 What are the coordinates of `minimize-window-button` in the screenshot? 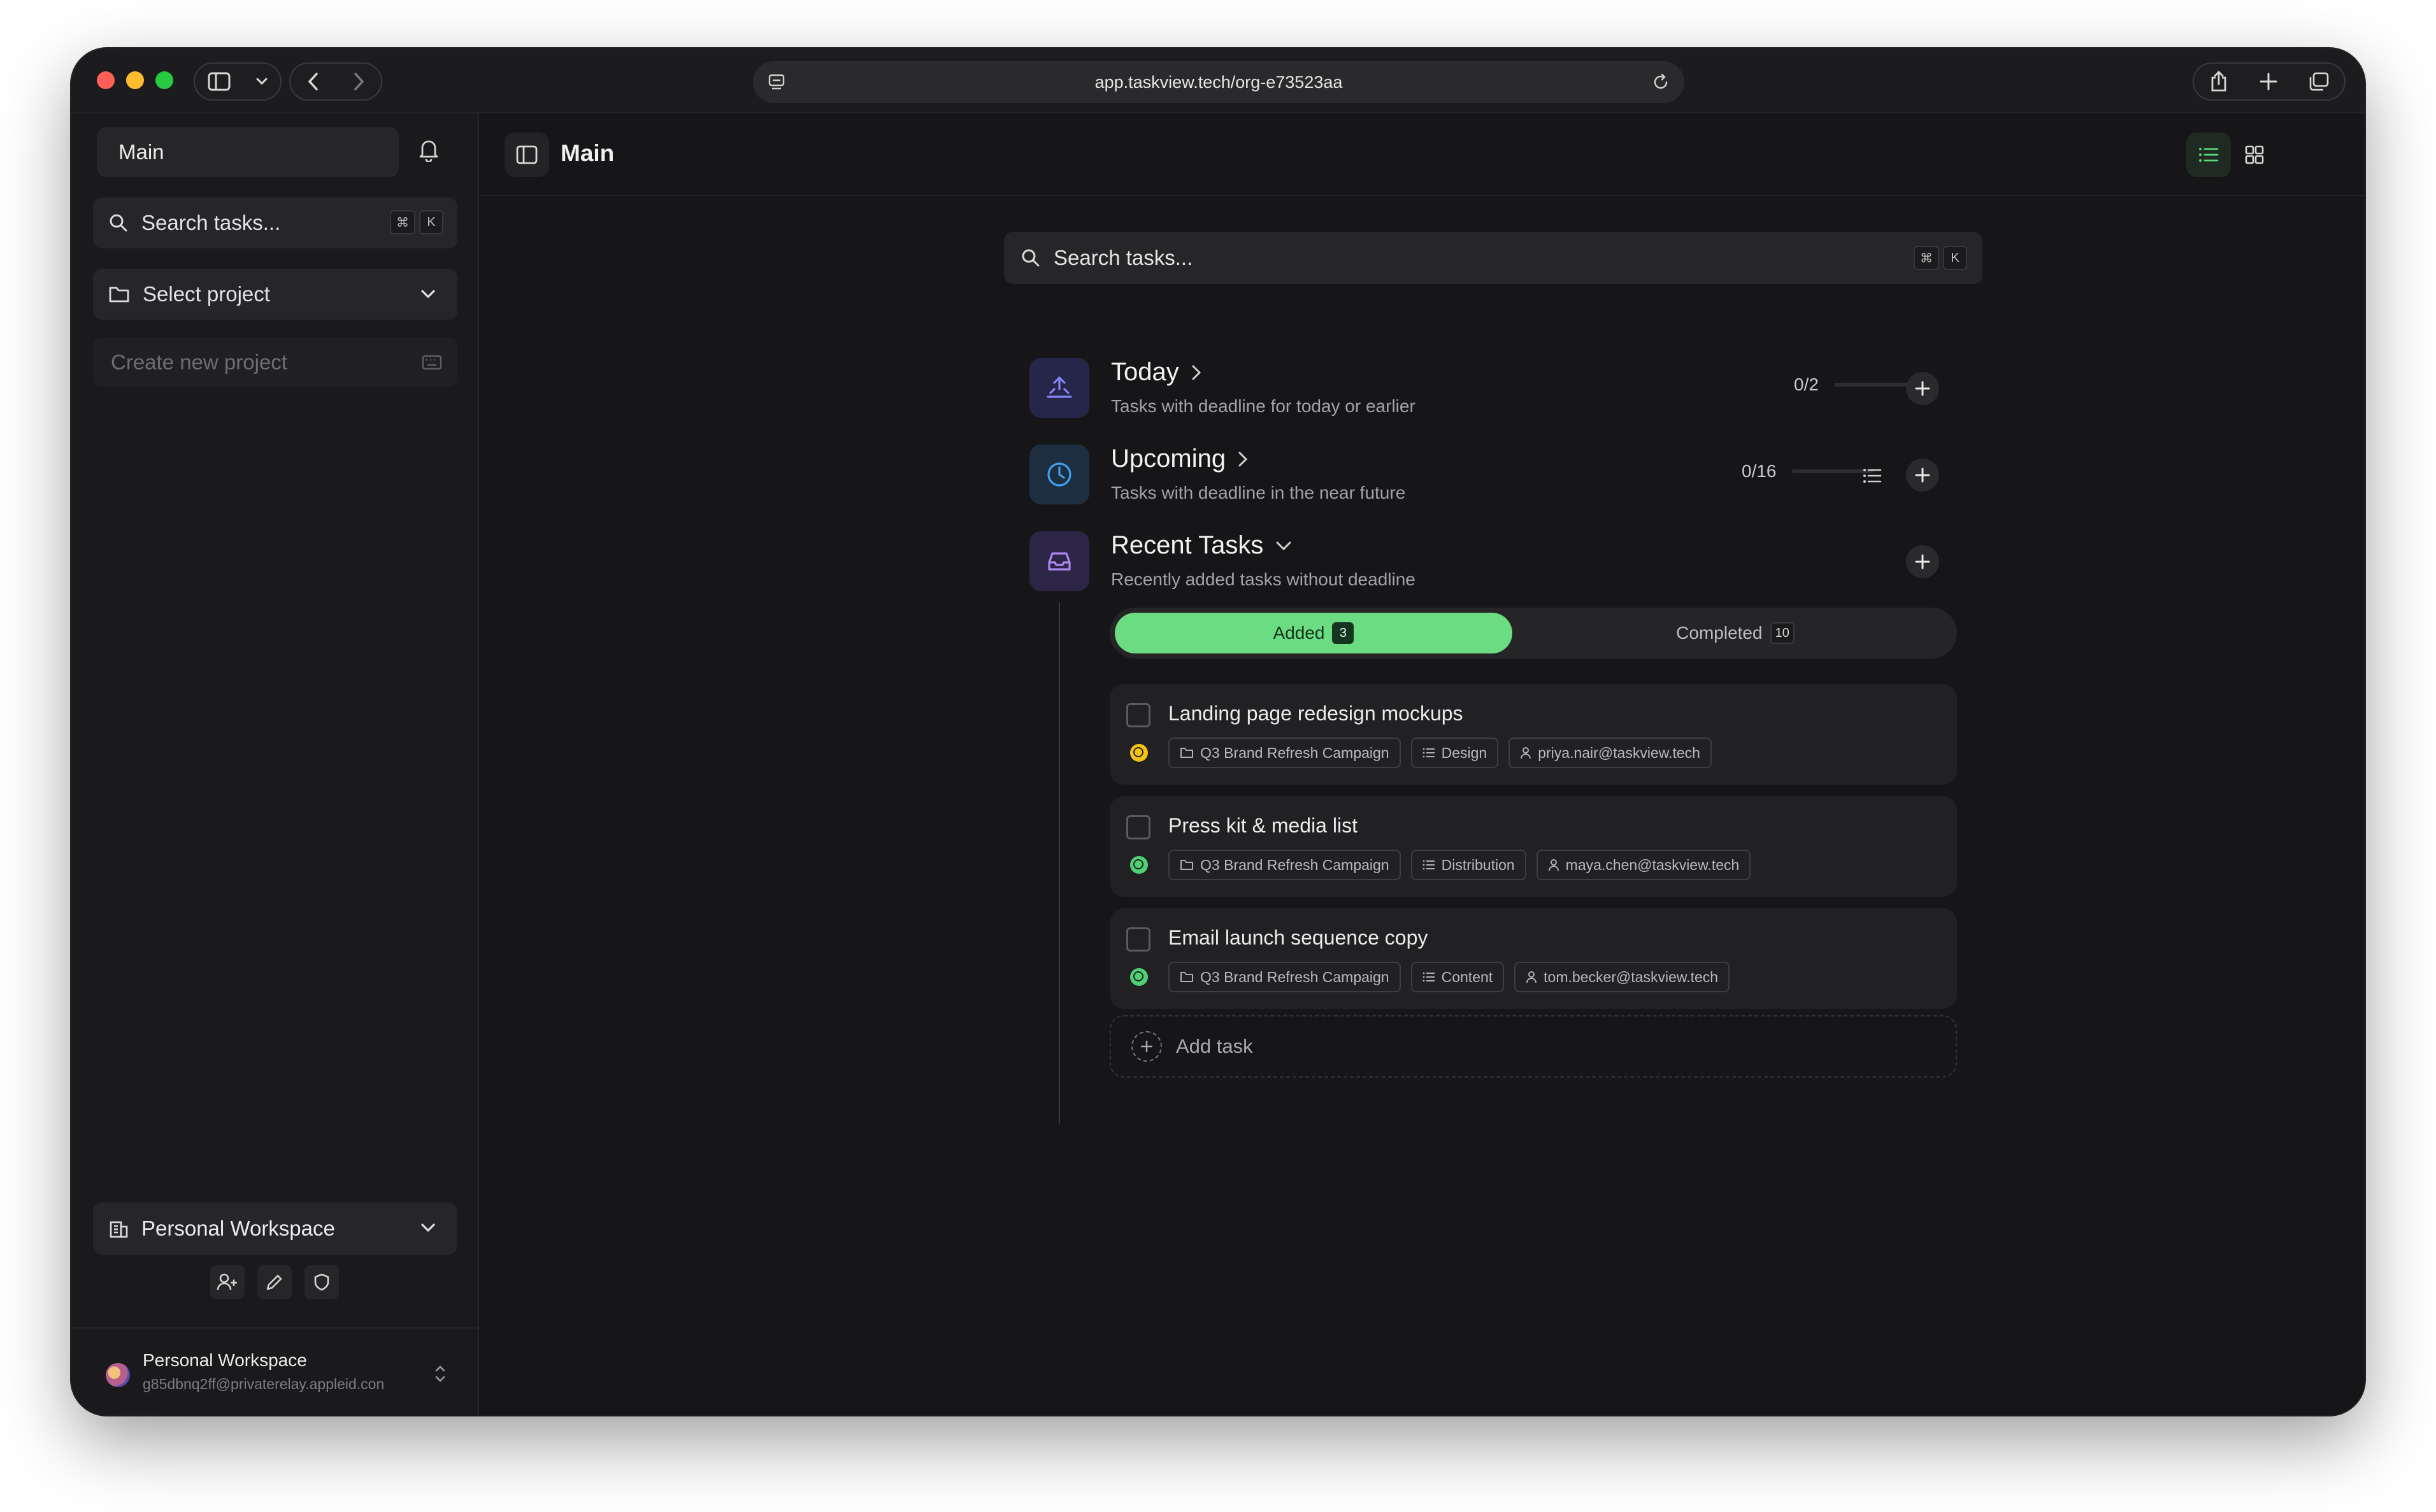 It's located at (135, 80).